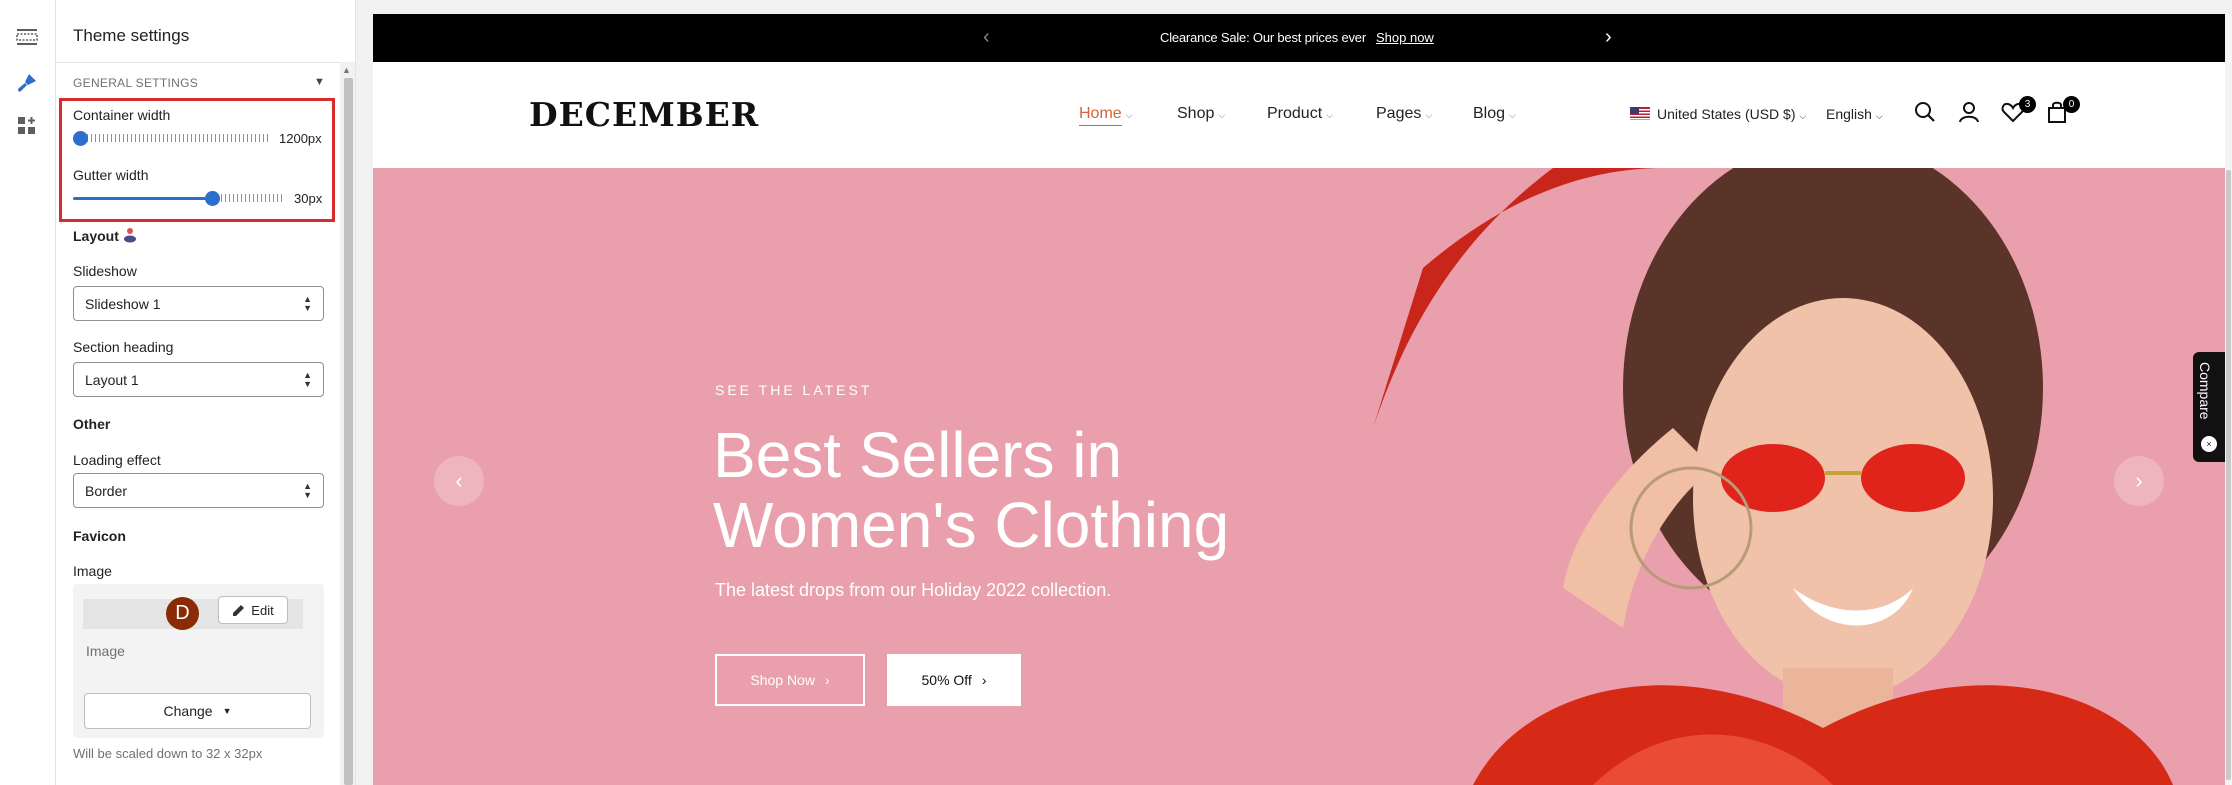 The width and height of the screenshot is (2232, 785). I want to click on highlight-box, so click(197, 160).